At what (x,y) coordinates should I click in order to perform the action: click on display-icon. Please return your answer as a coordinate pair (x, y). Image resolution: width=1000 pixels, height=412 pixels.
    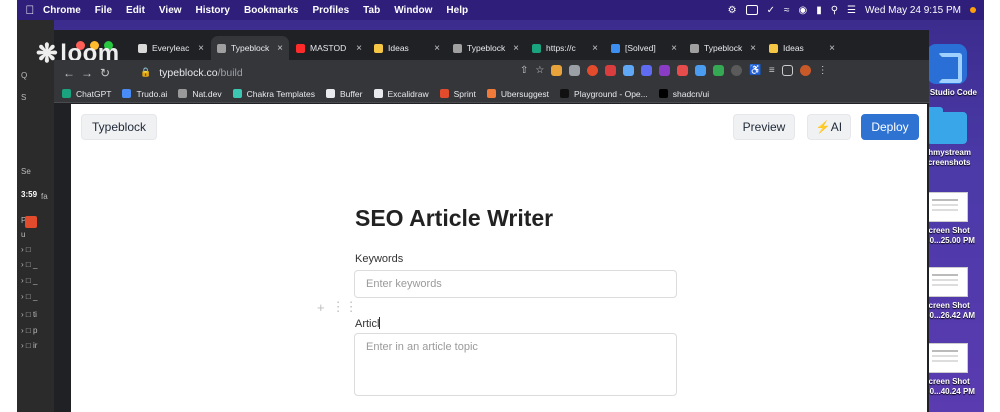
    Looking at the image, I should click on (751, 10).